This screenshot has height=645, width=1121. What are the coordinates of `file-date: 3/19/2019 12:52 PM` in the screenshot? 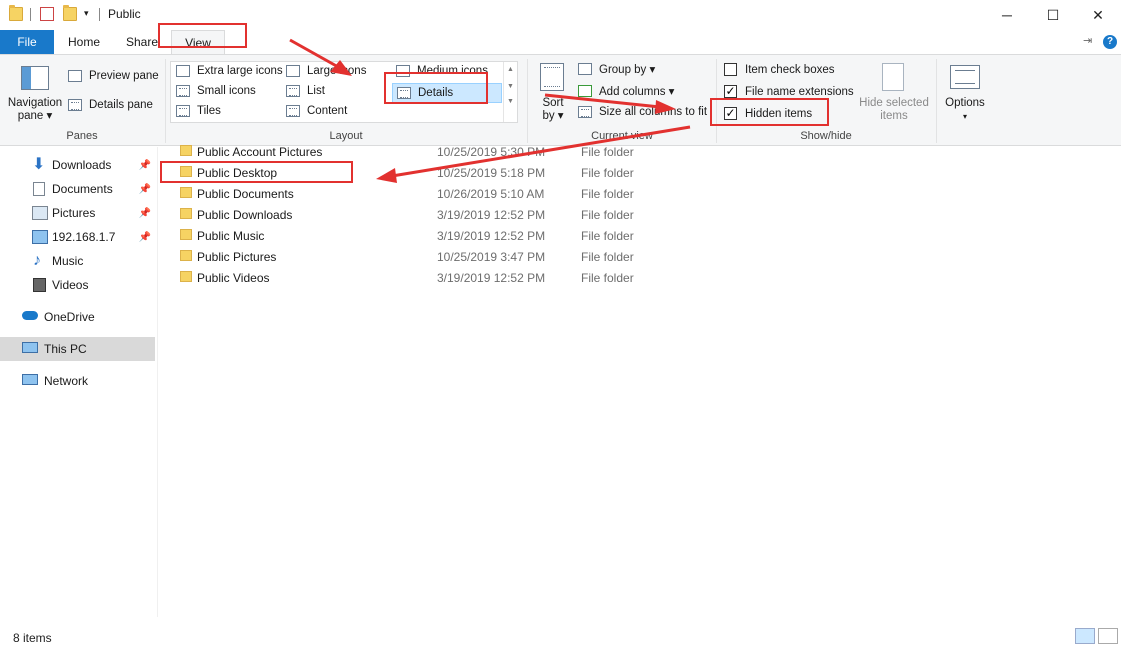 It's located at (491, 236).